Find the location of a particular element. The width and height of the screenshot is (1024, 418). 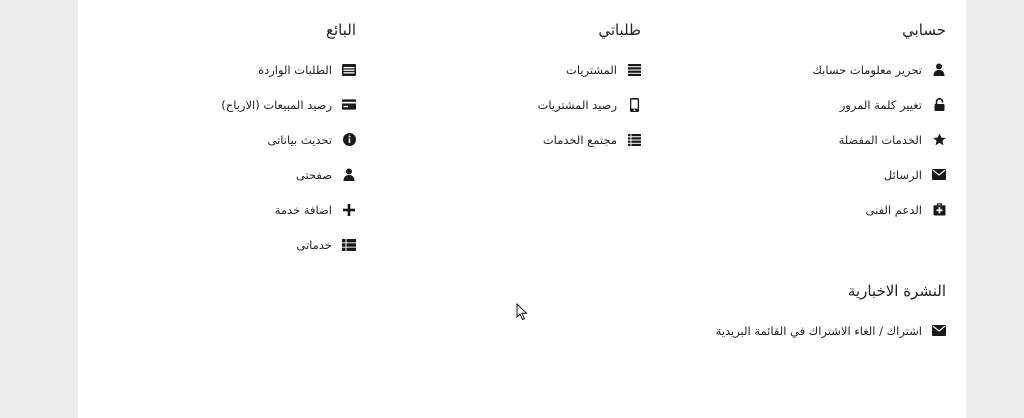

services-community-link: مجتمع الخدمات is located at coordinates (521, 139).